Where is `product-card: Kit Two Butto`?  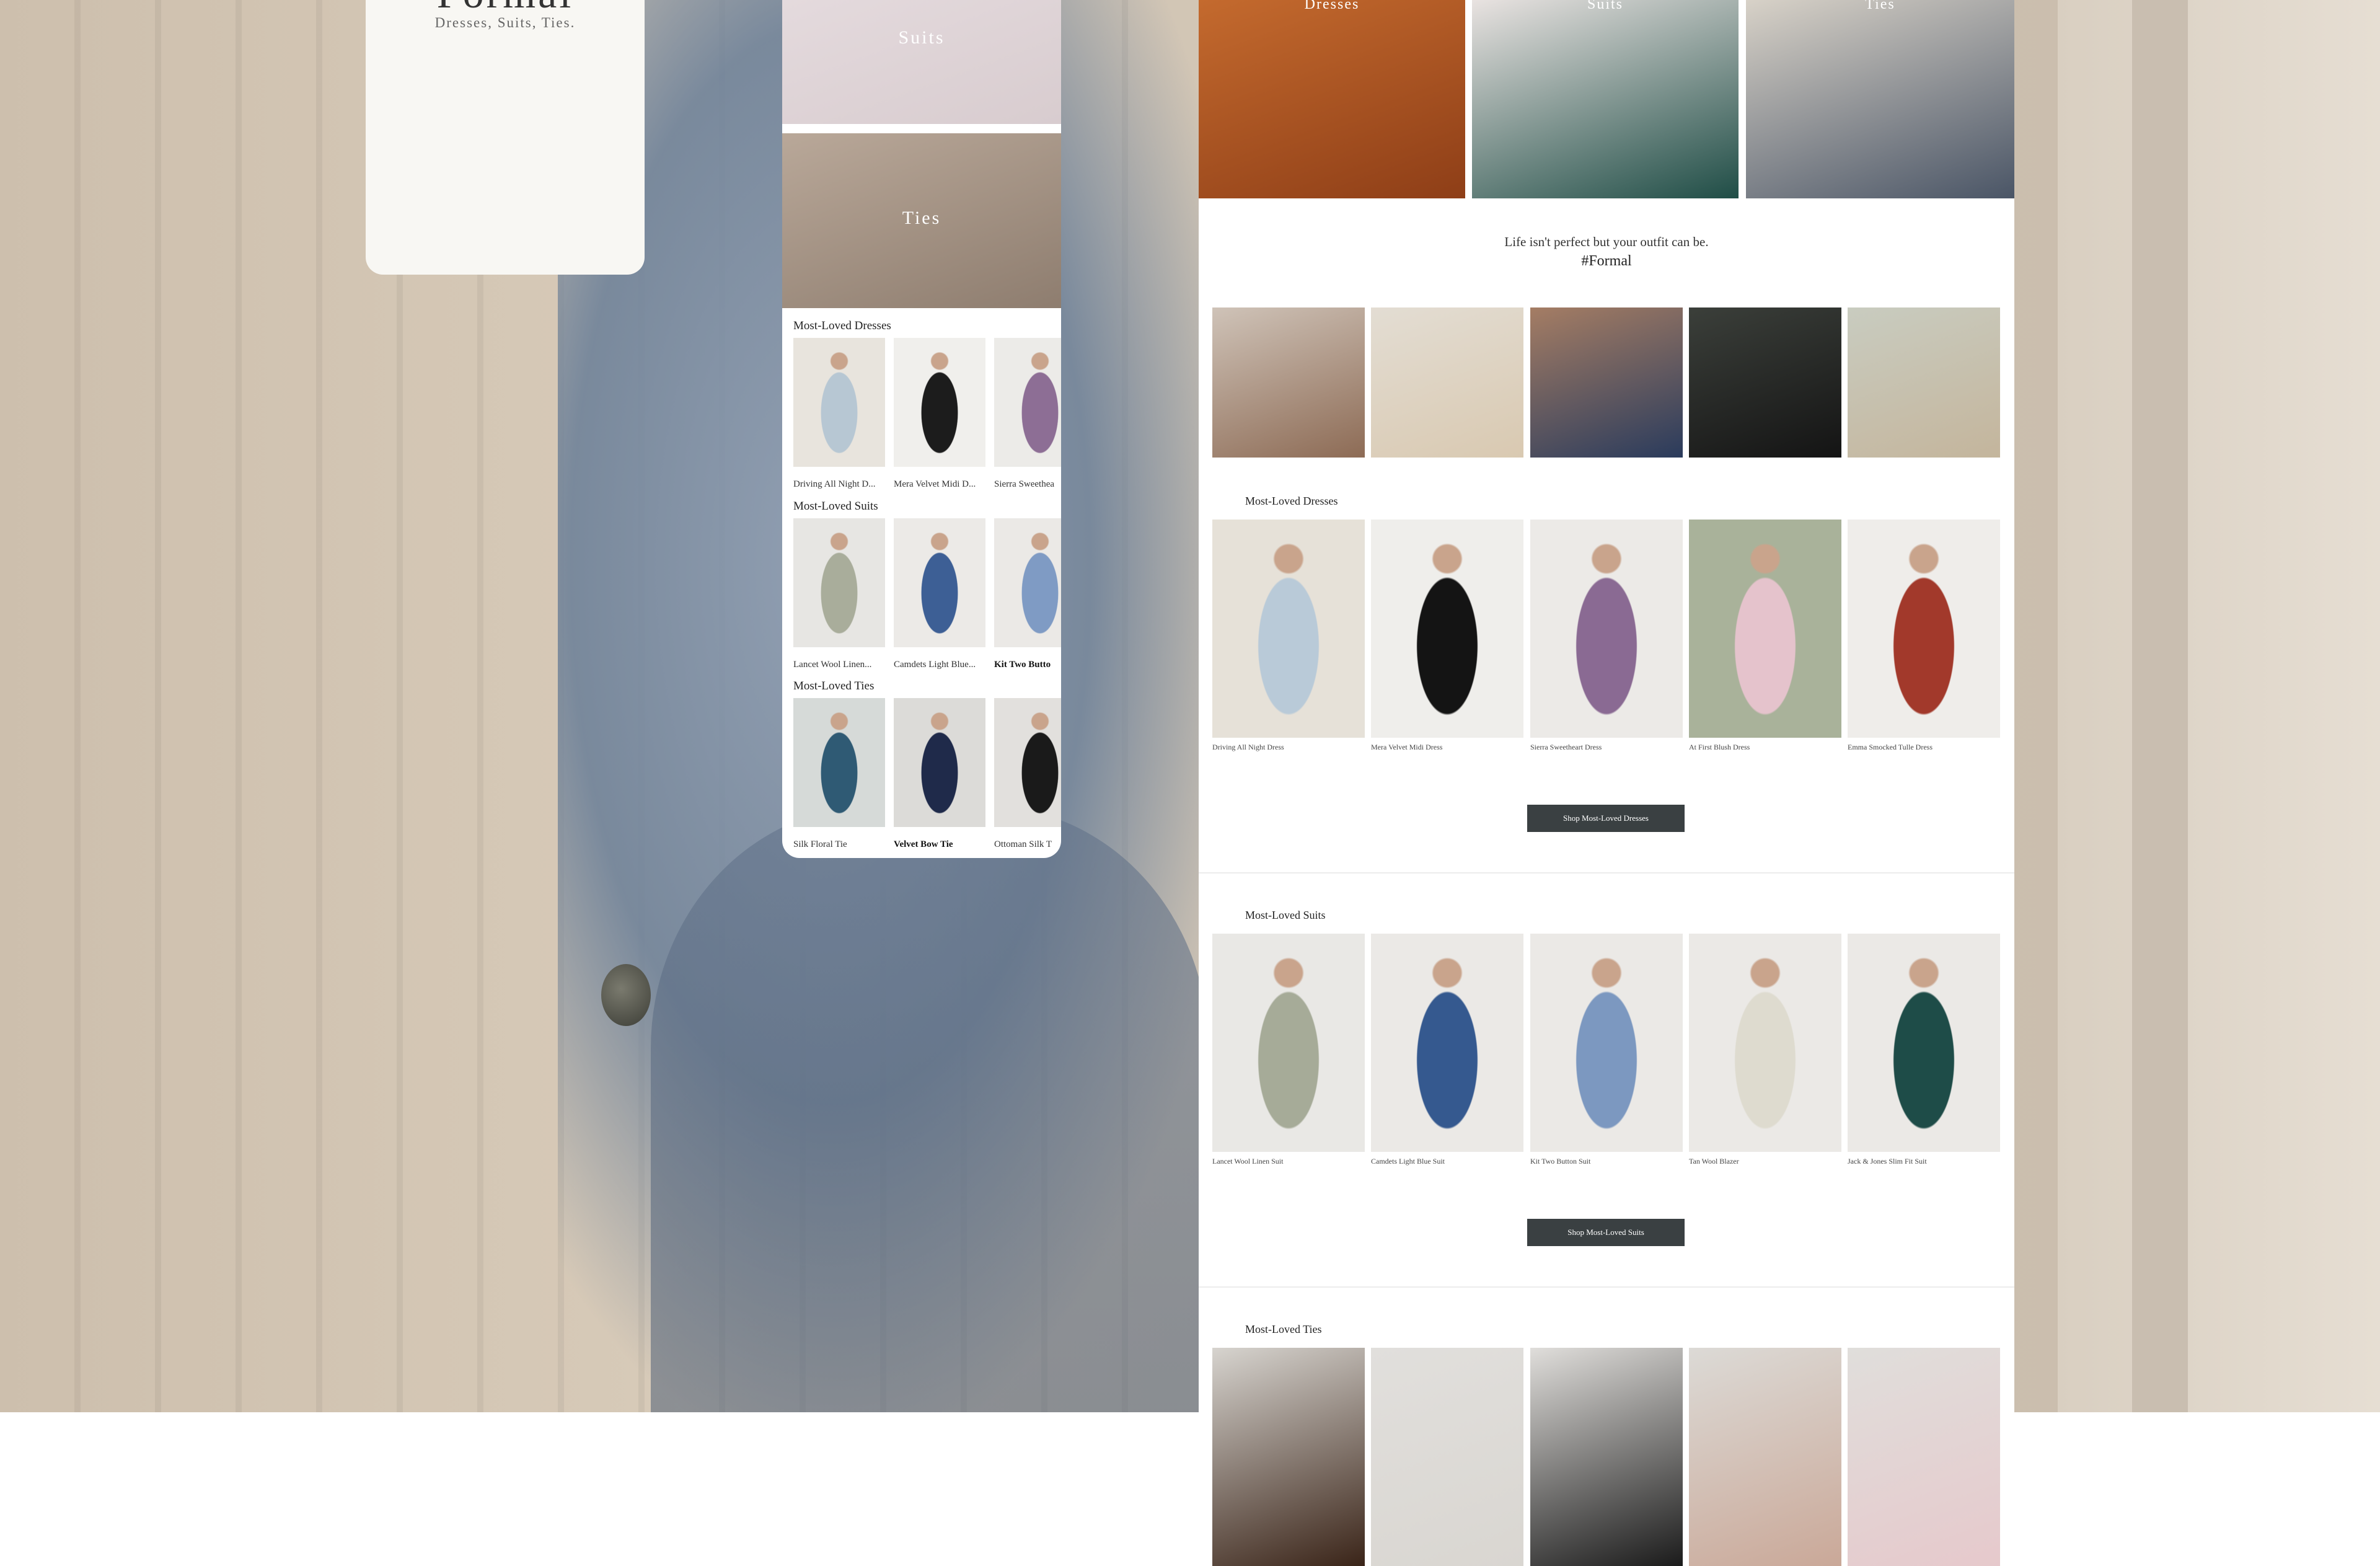
product-card: Kit Two Butto is located at coordinates (1027, 594).